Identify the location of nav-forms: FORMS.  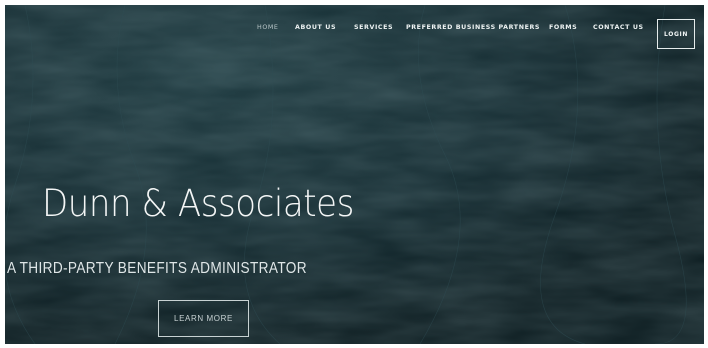
(563, 27).